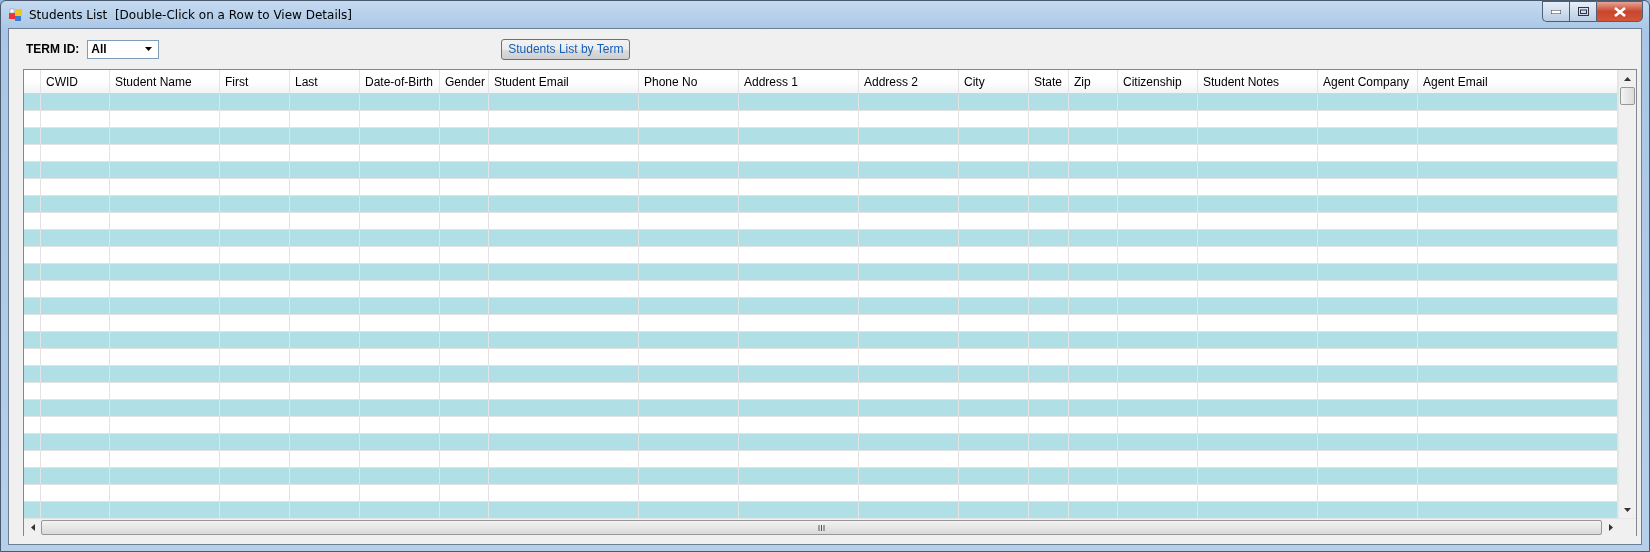  What do you see at coordinates (1049, 81) in the screenshot?
I see `column-header: State` at bounding box center [1049, 81].